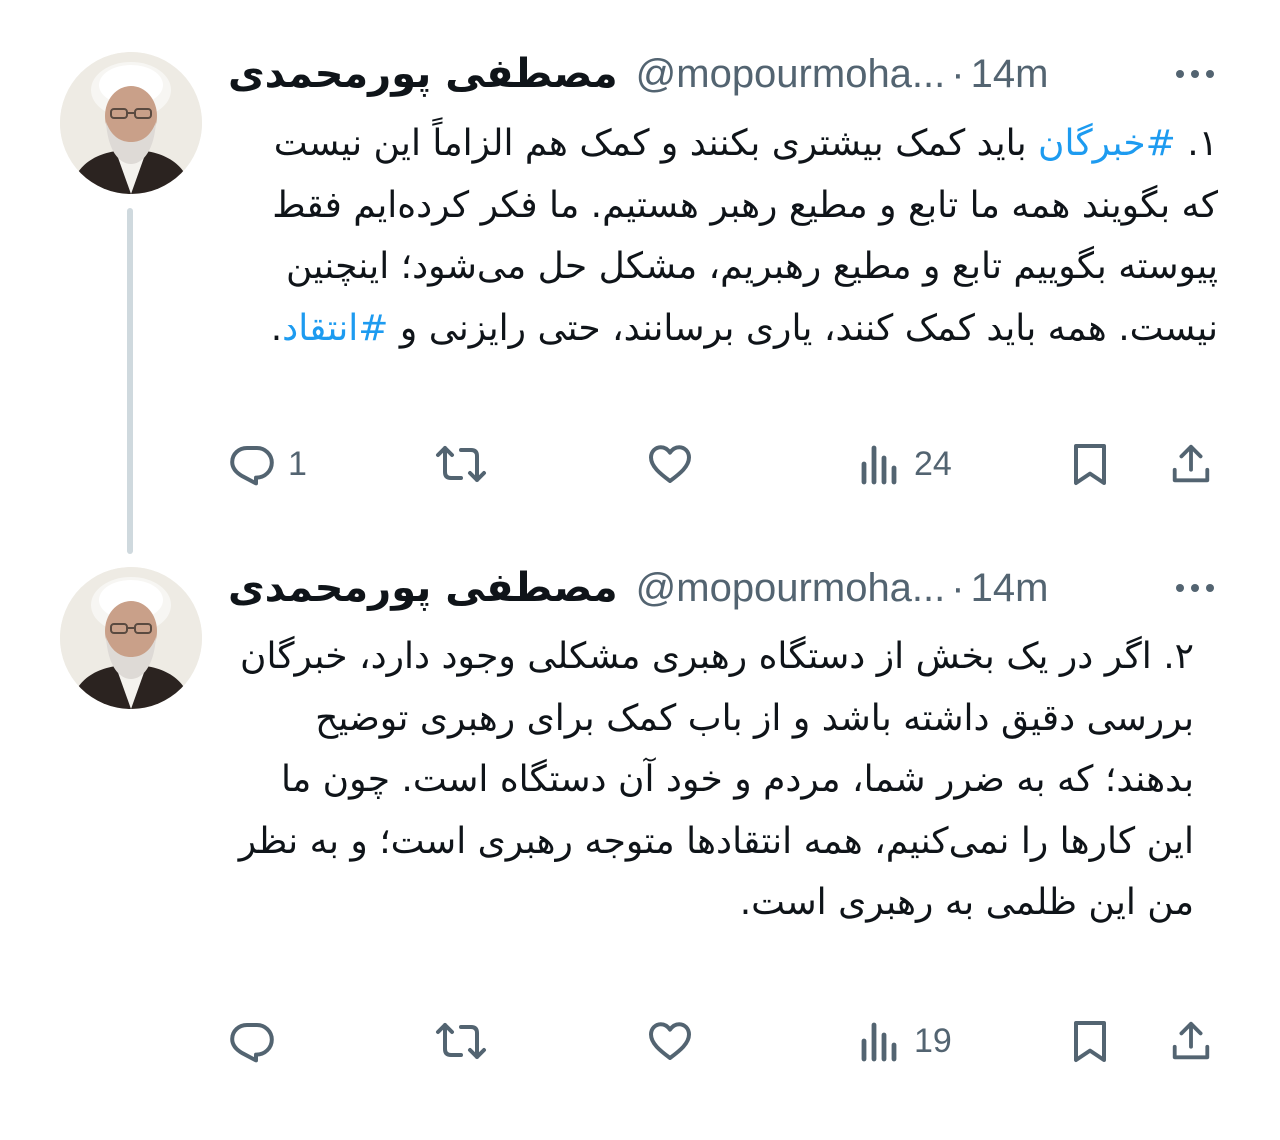 This screenshot has height=1140, width=1280. Describe the element at coordinates (297, 463) in the screenshot. I see `reply-count: 1` at that location.